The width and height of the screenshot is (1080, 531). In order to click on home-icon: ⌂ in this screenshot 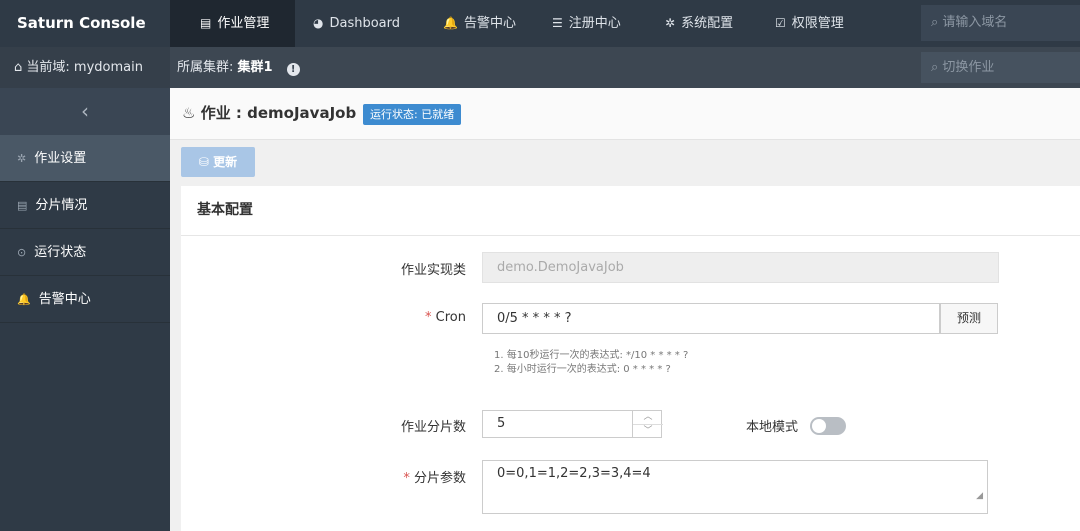, I will do `click(18, 67)`.